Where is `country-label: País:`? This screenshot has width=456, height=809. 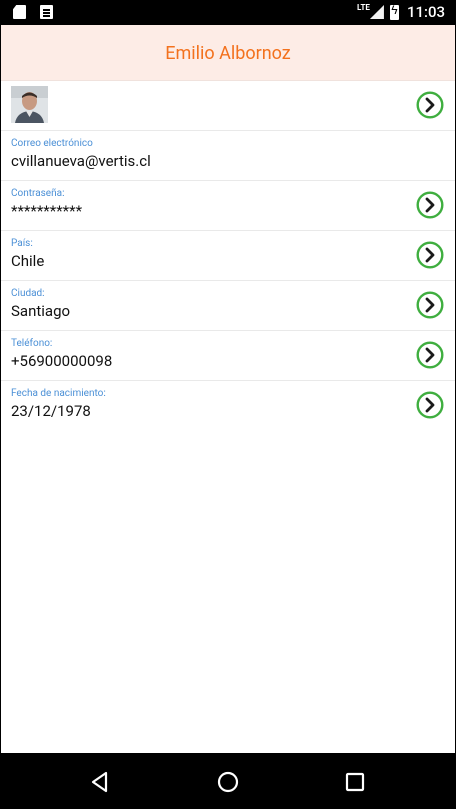
country-label: País: is located at coordinates (22, 243).